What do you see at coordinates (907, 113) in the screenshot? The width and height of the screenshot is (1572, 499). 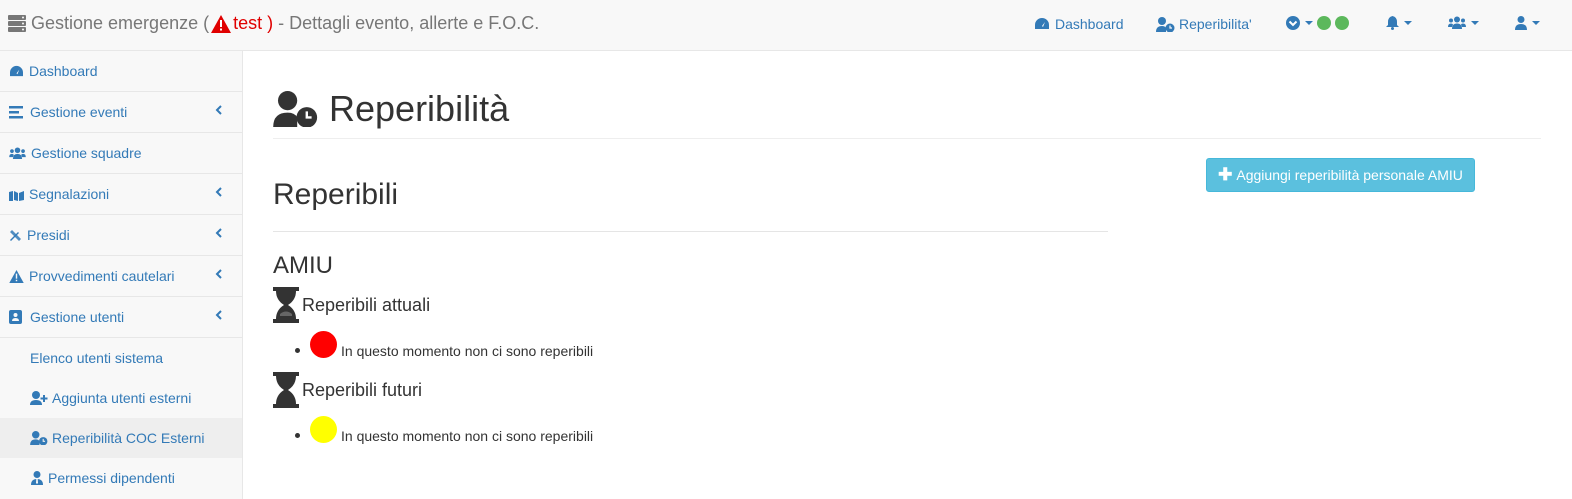 I see `page-header: Reperibilità` at bounding box center [907, 113].